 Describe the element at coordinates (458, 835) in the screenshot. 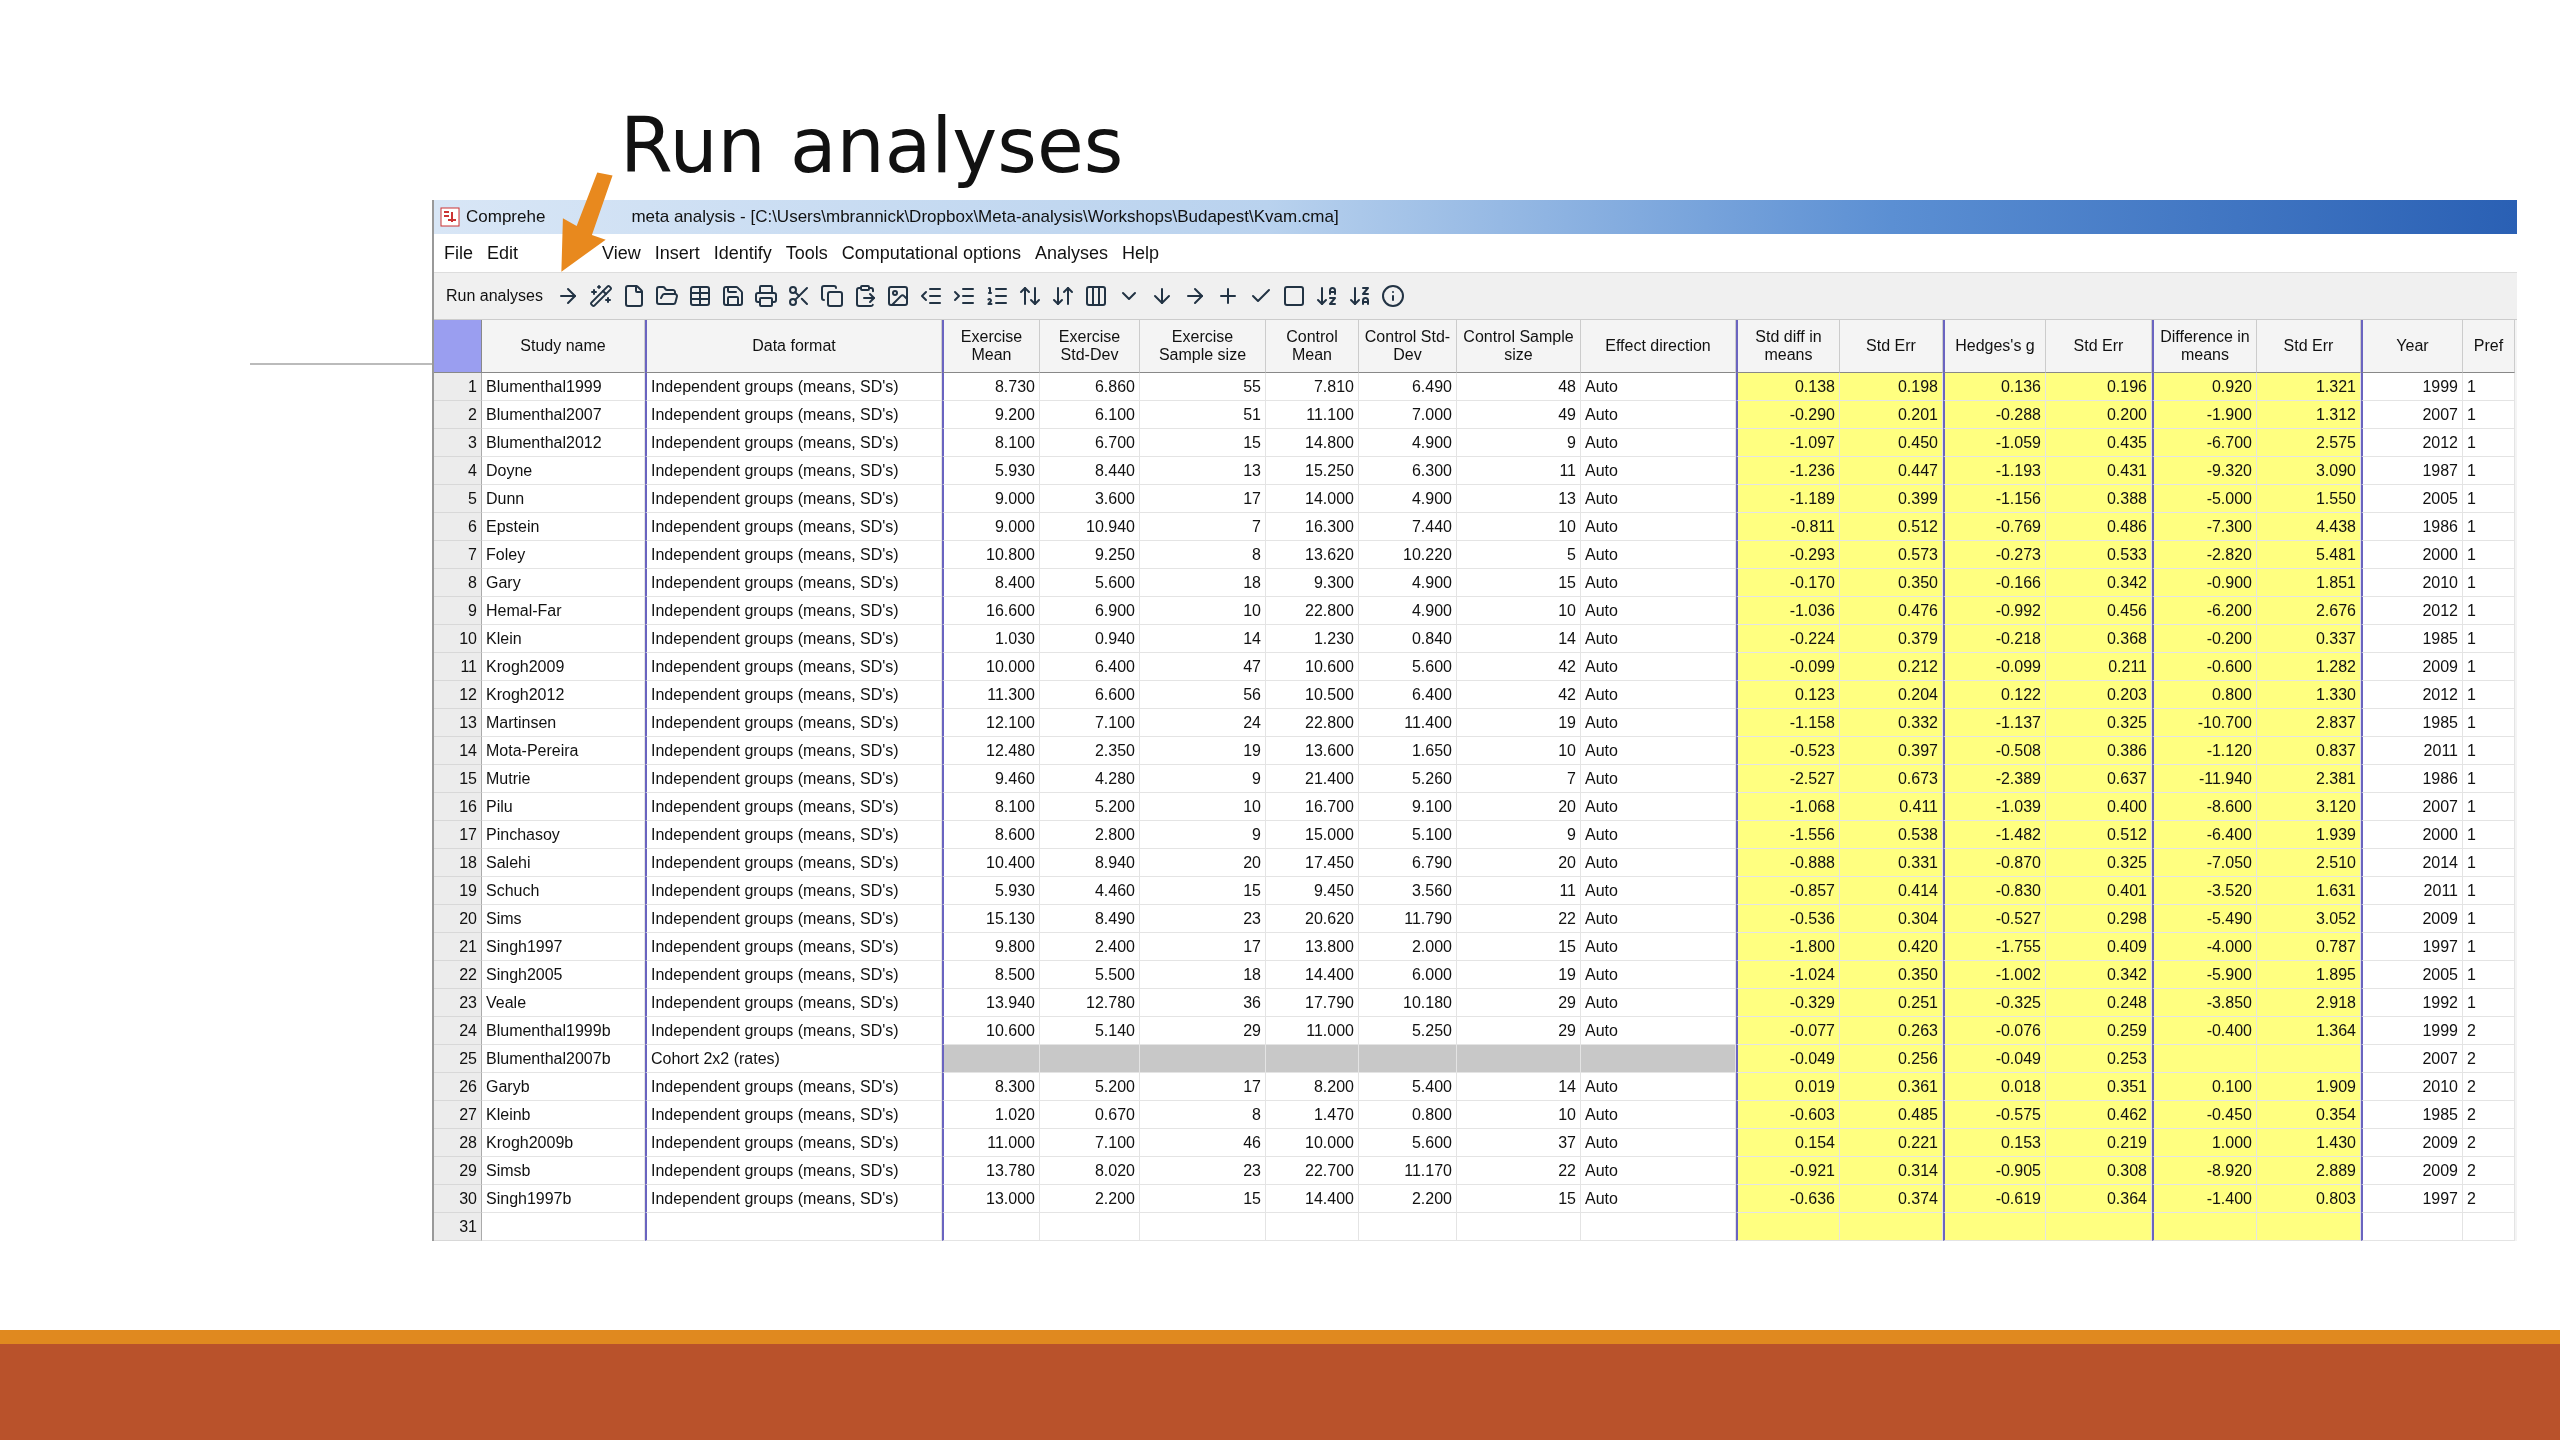

I see `row-number: 17` at that location.